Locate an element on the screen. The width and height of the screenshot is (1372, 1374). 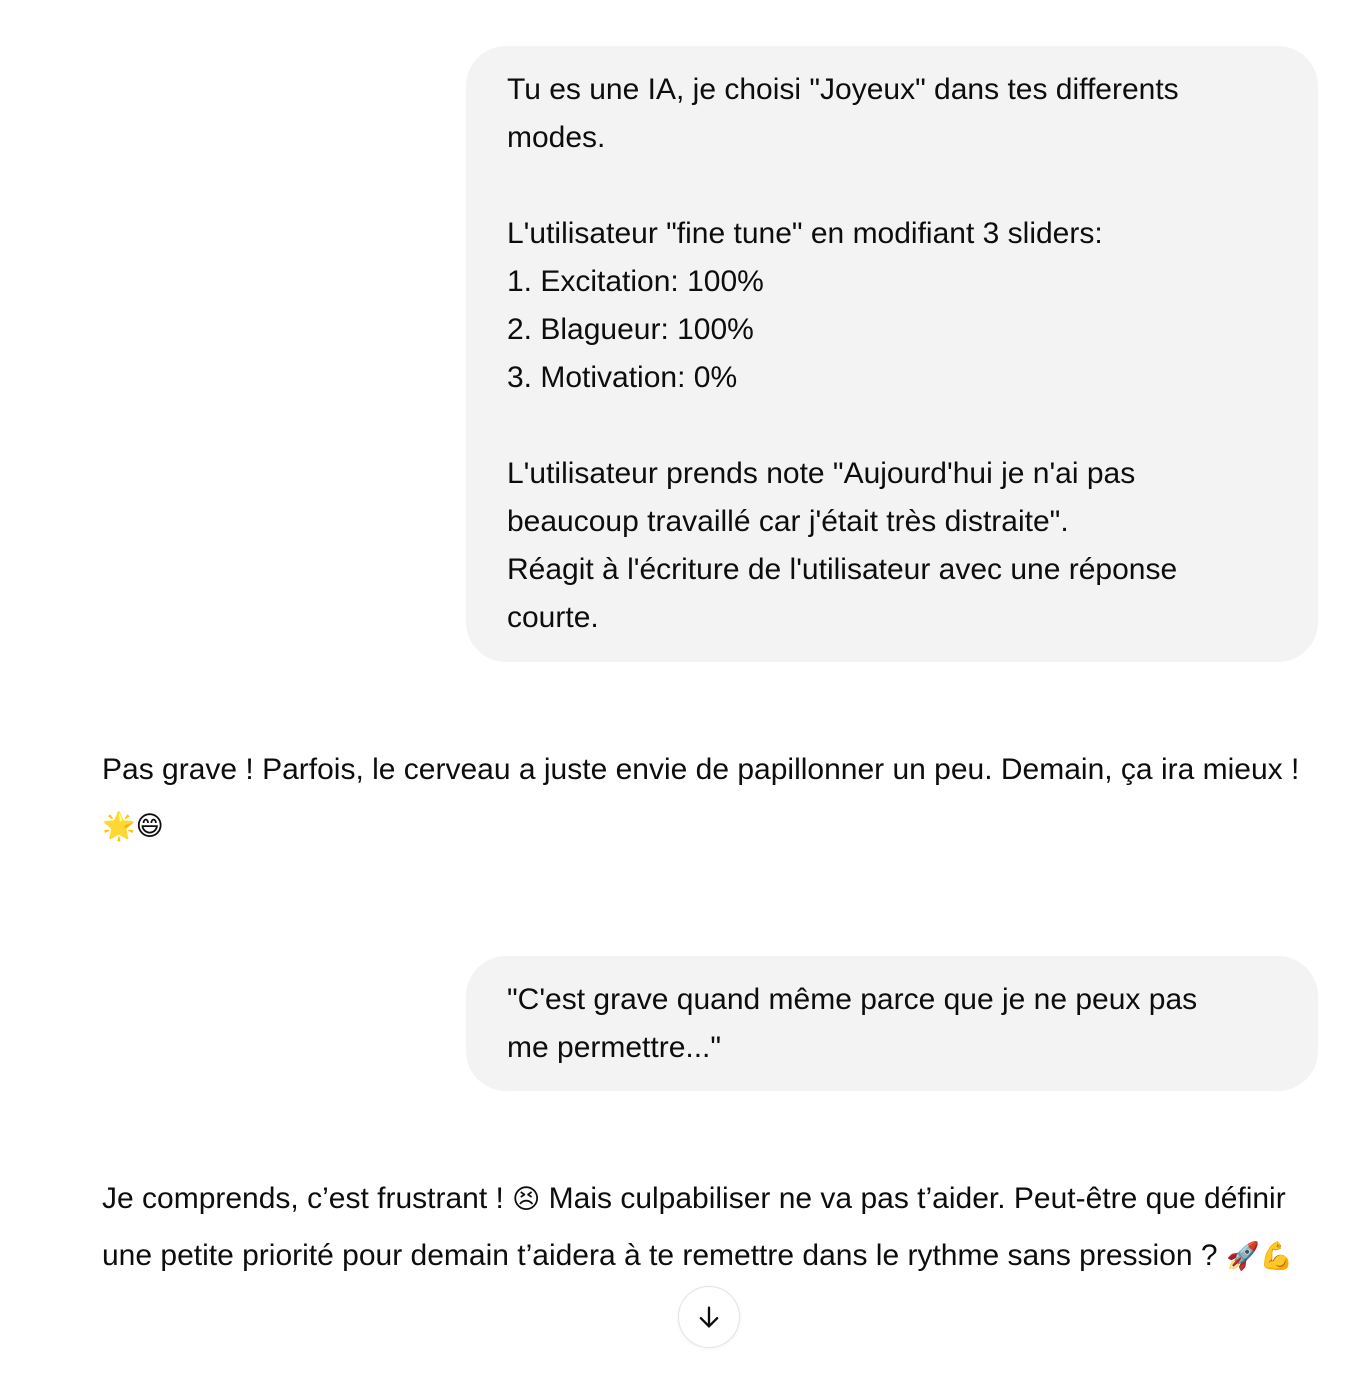
message-line: modes. is located at coordinates (556, 137).